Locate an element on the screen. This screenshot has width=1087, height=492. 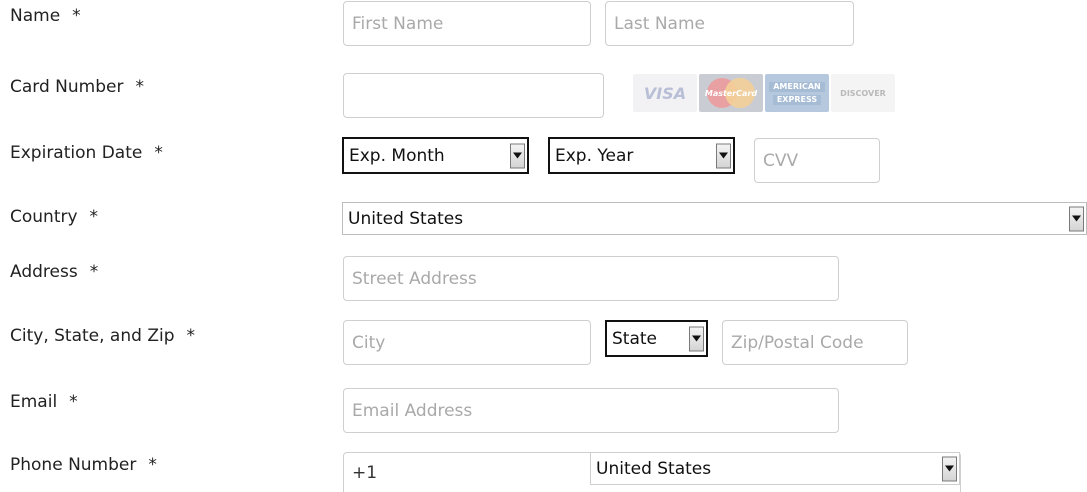
phone-country-select: United States is located at coordinates (775, 468).